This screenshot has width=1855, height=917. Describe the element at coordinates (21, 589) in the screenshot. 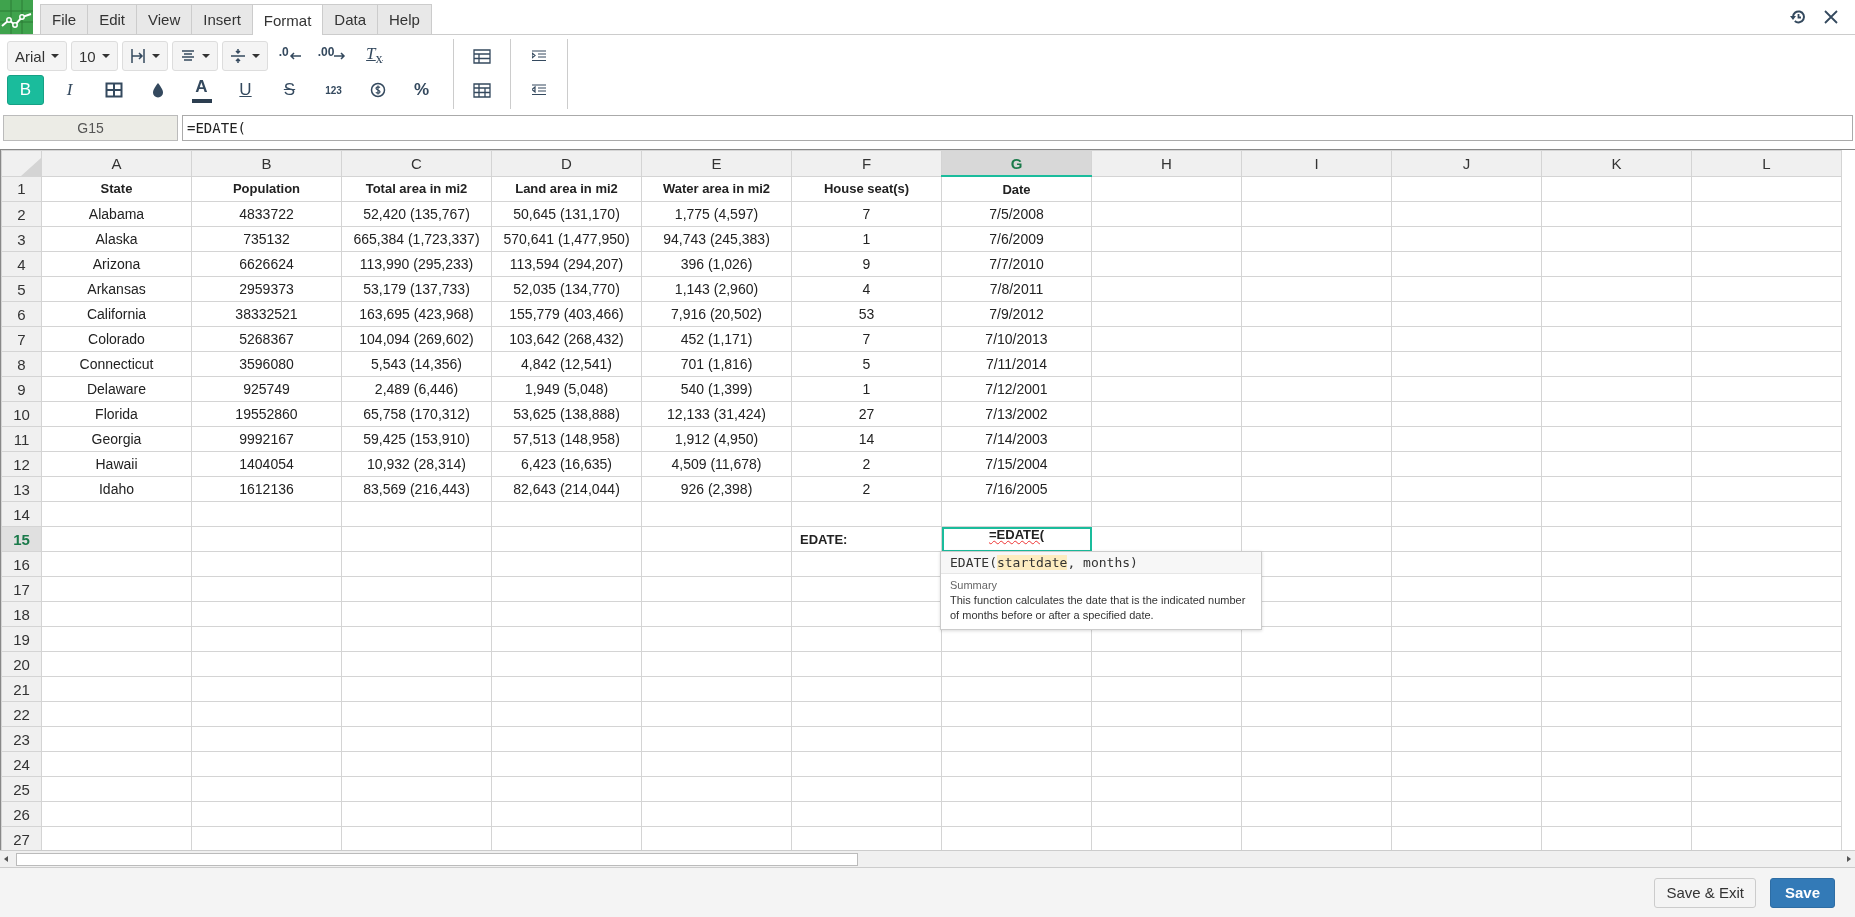

I see `row-header: 17` at that location.